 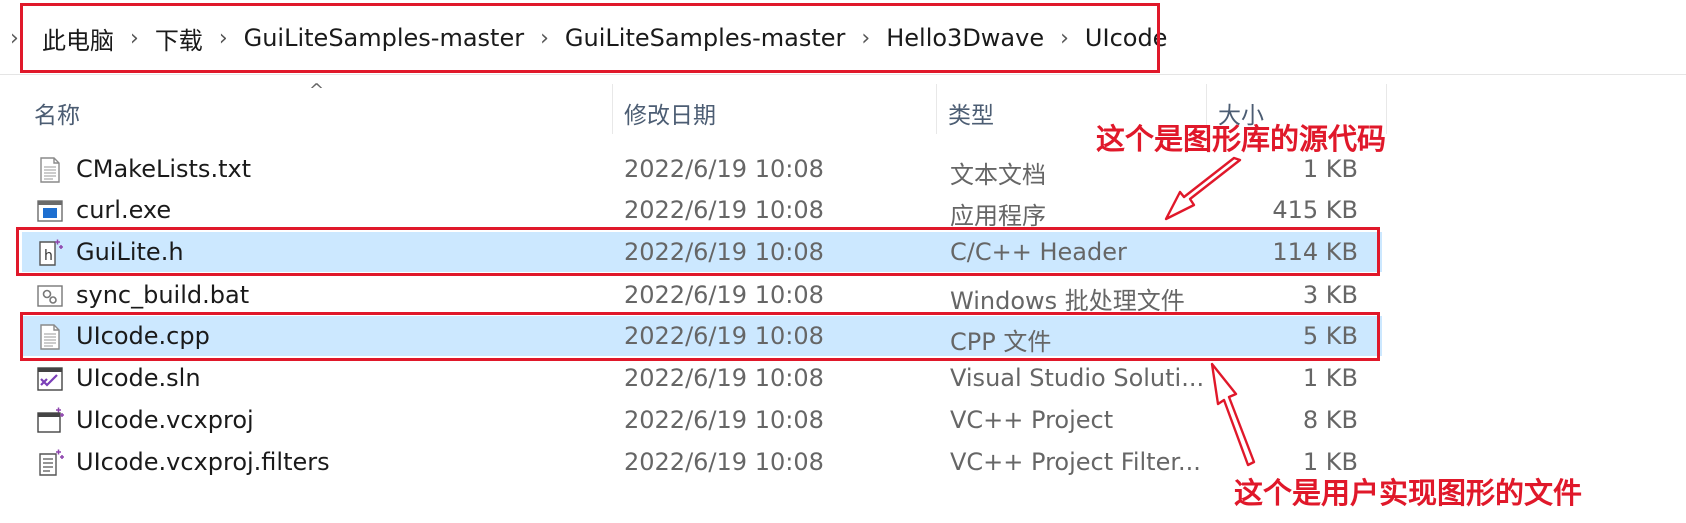 What do you see at coordinates (1233, 414) in the screenshot?
I see `annotation-arrow-bottom` at bounding box center [1233, 414].